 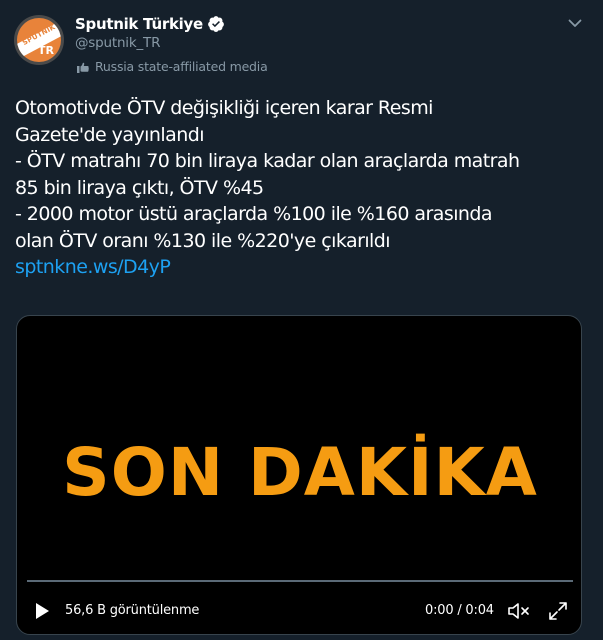 I want to click on tweet-link: sptnkne.ws/D4yP, so click(x=302, y=267).